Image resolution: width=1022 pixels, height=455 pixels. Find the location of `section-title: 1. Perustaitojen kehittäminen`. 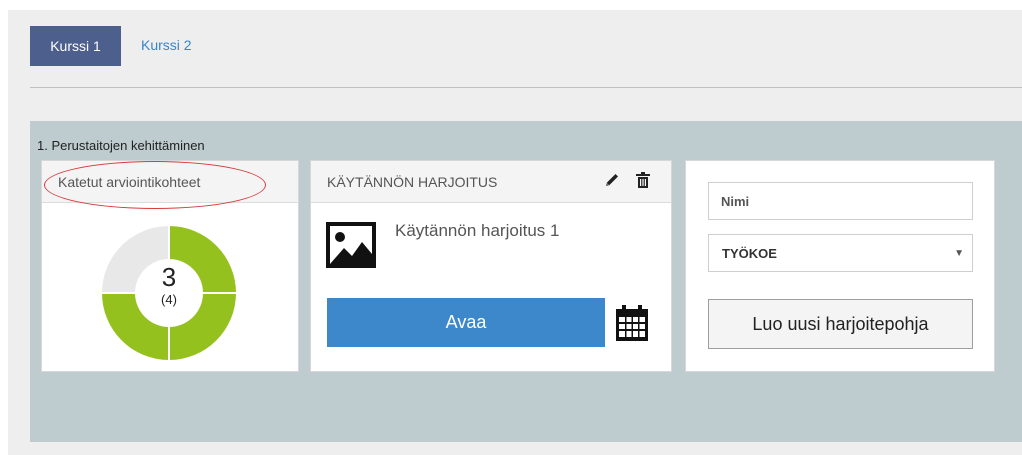

section-title: 1. Perustaitojen kehittäminen is located at coordinates (121, 145).